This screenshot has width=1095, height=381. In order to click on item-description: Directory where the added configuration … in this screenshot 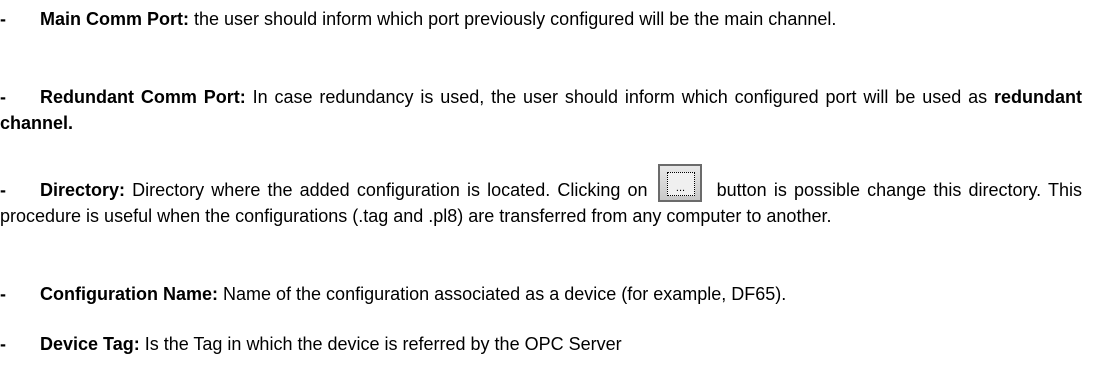, I will do `click(386, 190)`.